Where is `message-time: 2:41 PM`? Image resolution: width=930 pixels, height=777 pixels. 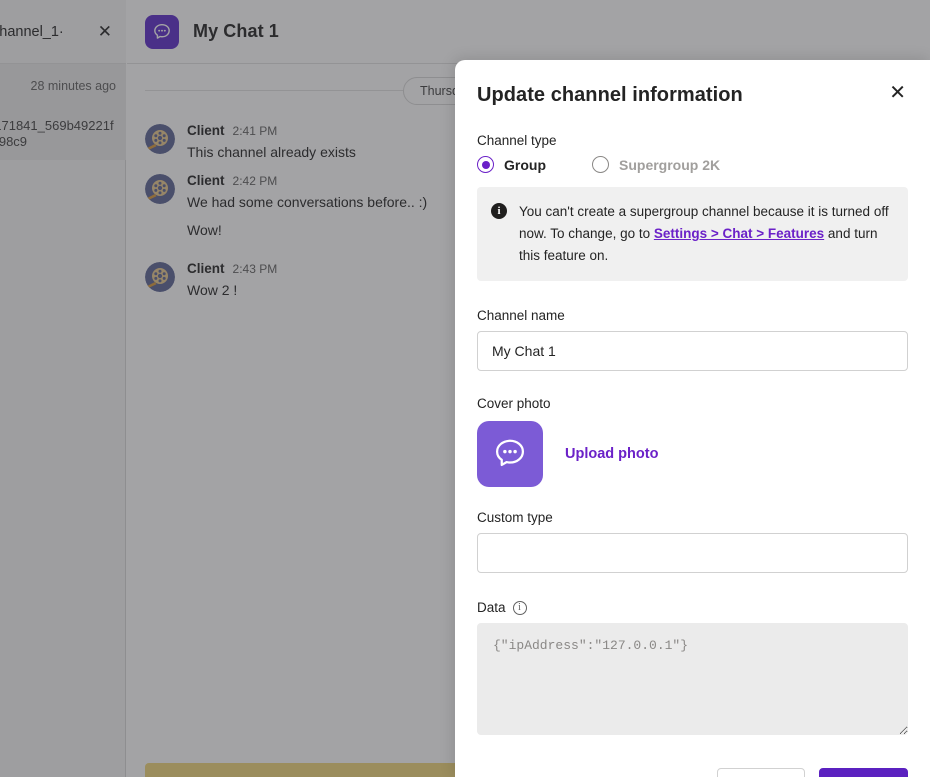
message-time: 2:41 PM is located at coordinates (255, 131).